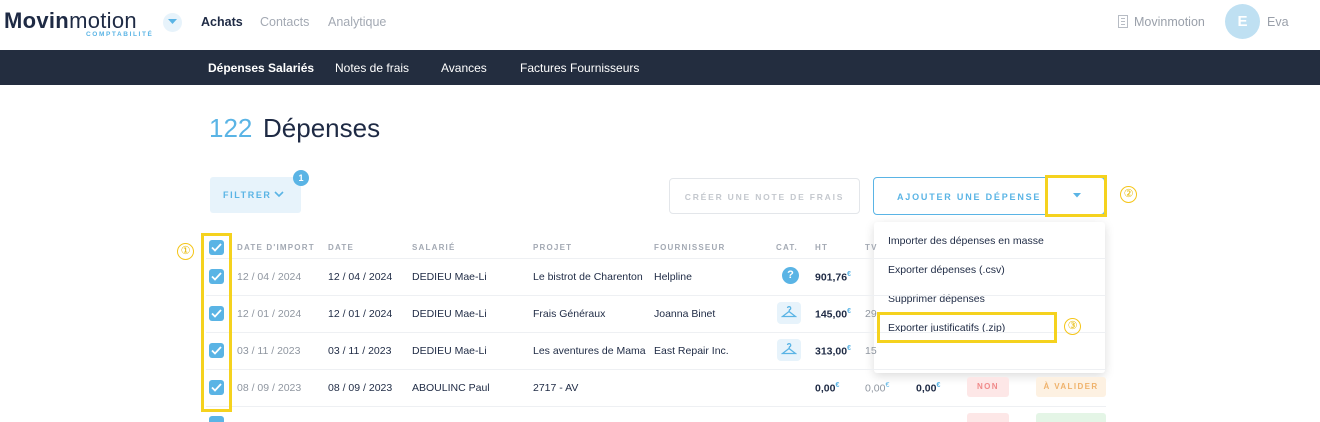  I want to click on filter-label: FILTRER, so click(247, 195).